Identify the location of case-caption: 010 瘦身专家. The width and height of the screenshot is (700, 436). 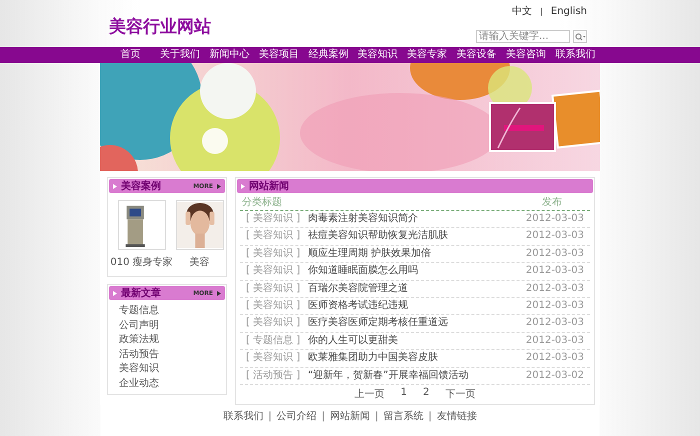
(141, 262).